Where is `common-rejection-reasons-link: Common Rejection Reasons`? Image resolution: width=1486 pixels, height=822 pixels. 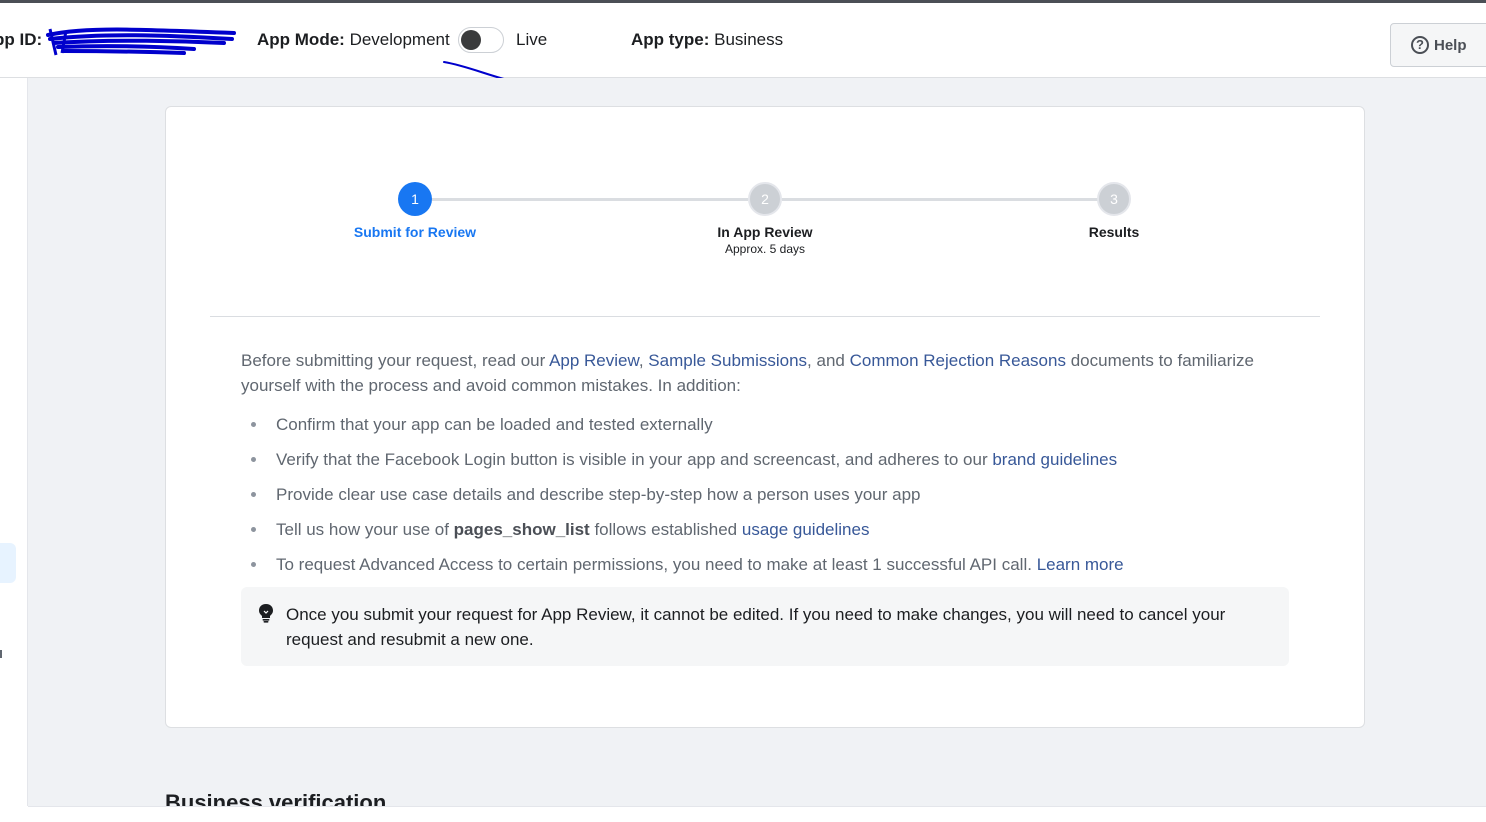
common-rejection-reasons-link: Common Rejection Reasons is located at coordinates (958, 360).